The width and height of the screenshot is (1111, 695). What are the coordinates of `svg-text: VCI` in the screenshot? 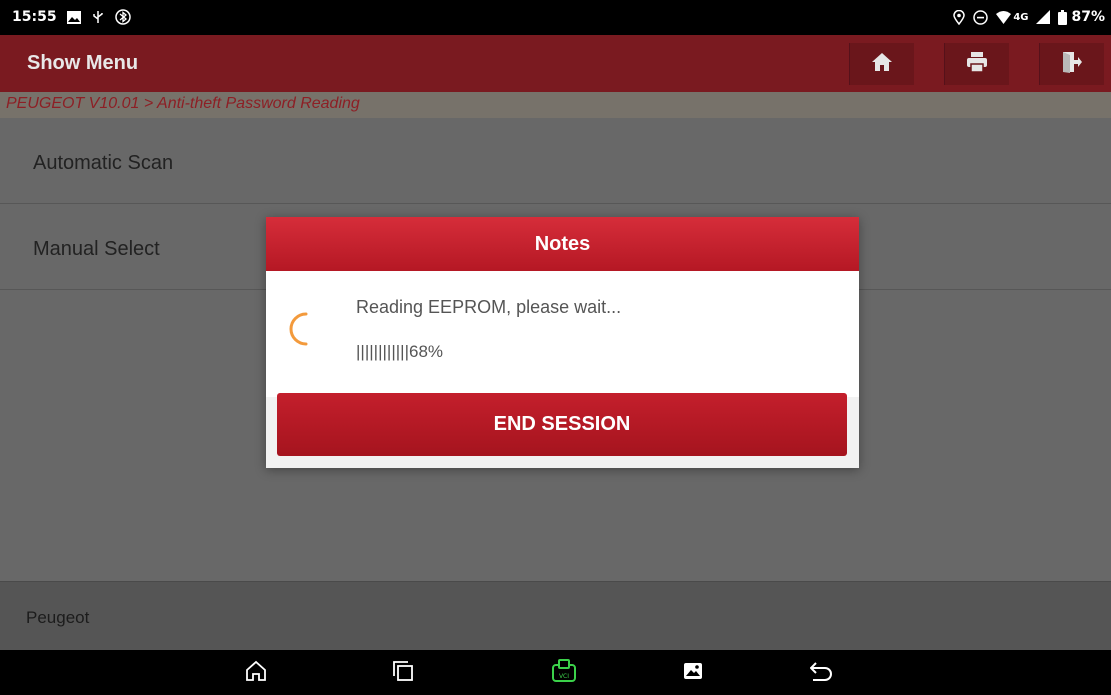 It's located at (564, 676).